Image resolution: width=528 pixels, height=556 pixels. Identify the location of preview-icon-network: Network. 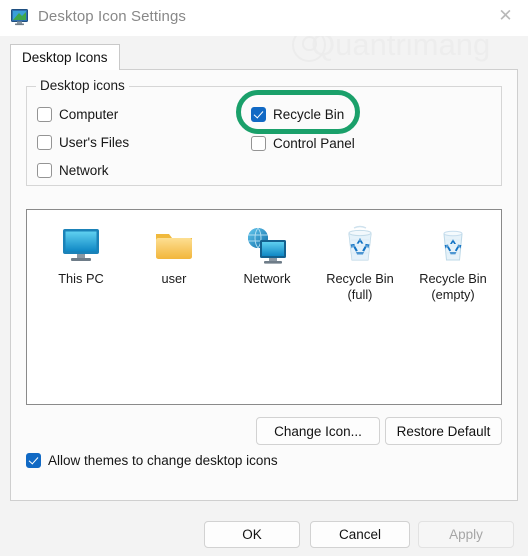
(267, 252).